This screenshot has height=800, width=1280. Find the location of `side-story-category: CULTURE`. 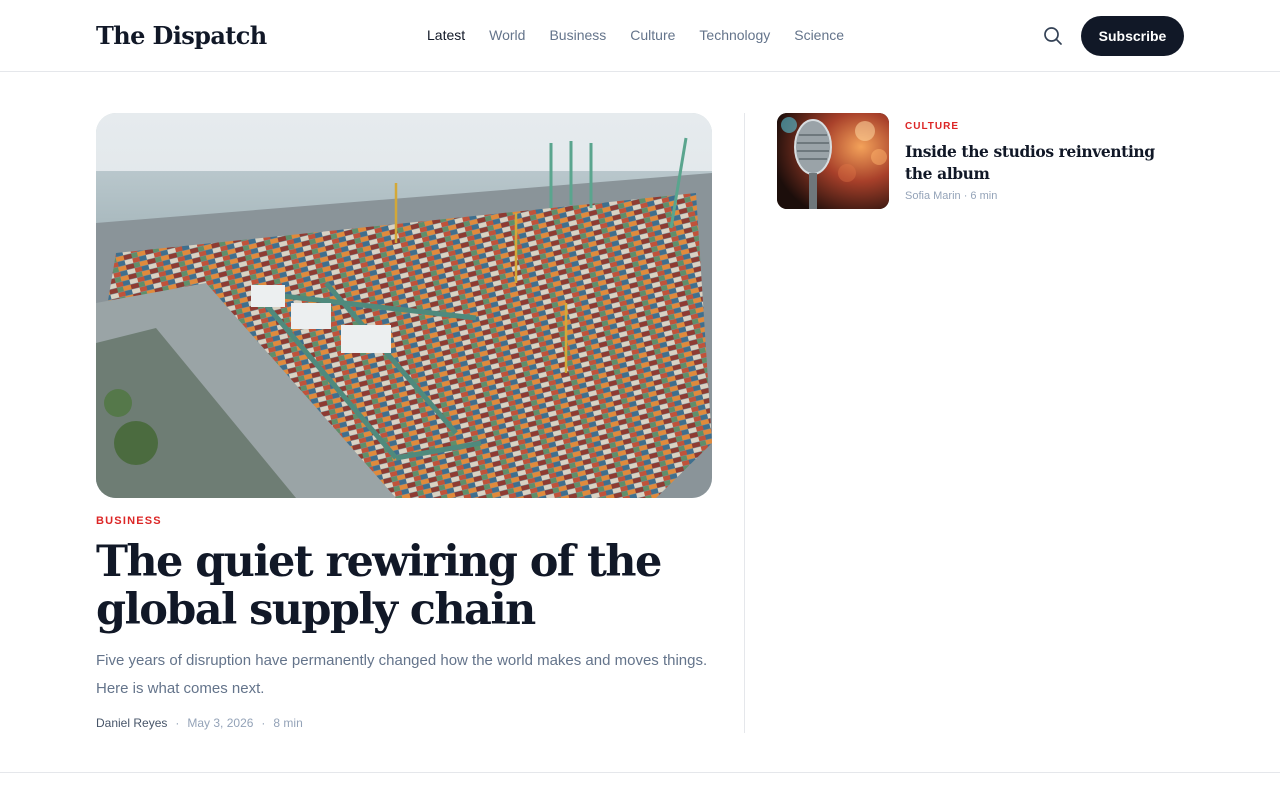

side-story-category: CULTURE is located at coordinates (932, 126).